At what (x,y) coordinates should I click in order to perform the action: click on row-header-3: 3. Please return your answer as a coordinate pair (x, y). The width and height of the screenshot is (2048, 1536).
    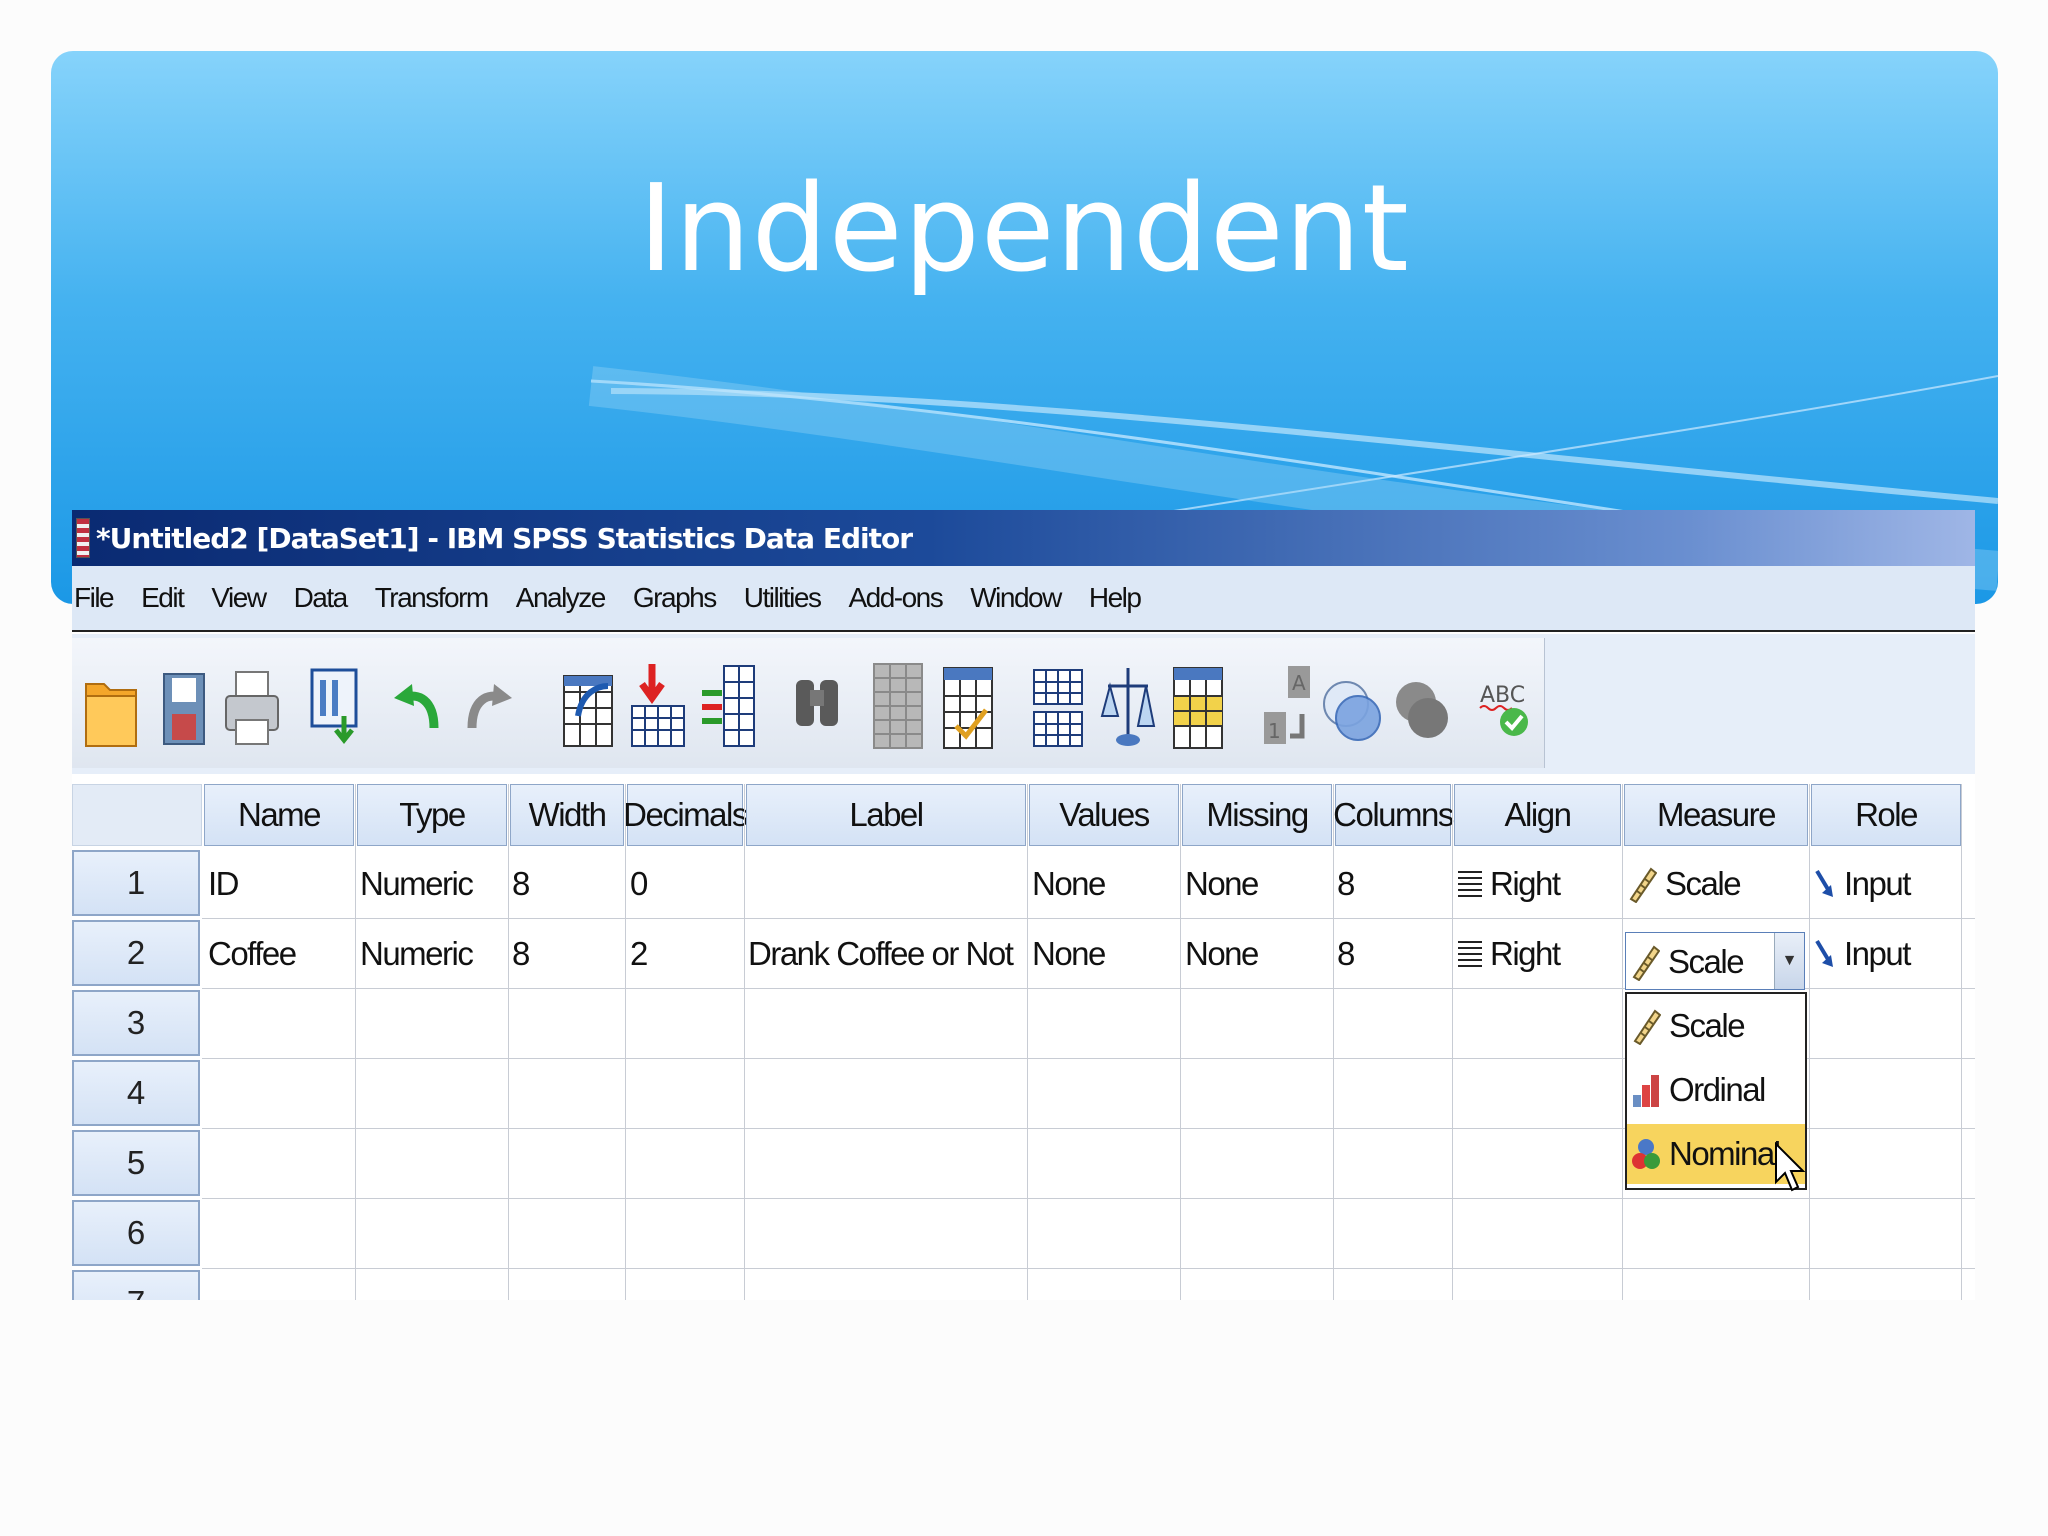
    Looking at the image, I should click on (136, 1023).